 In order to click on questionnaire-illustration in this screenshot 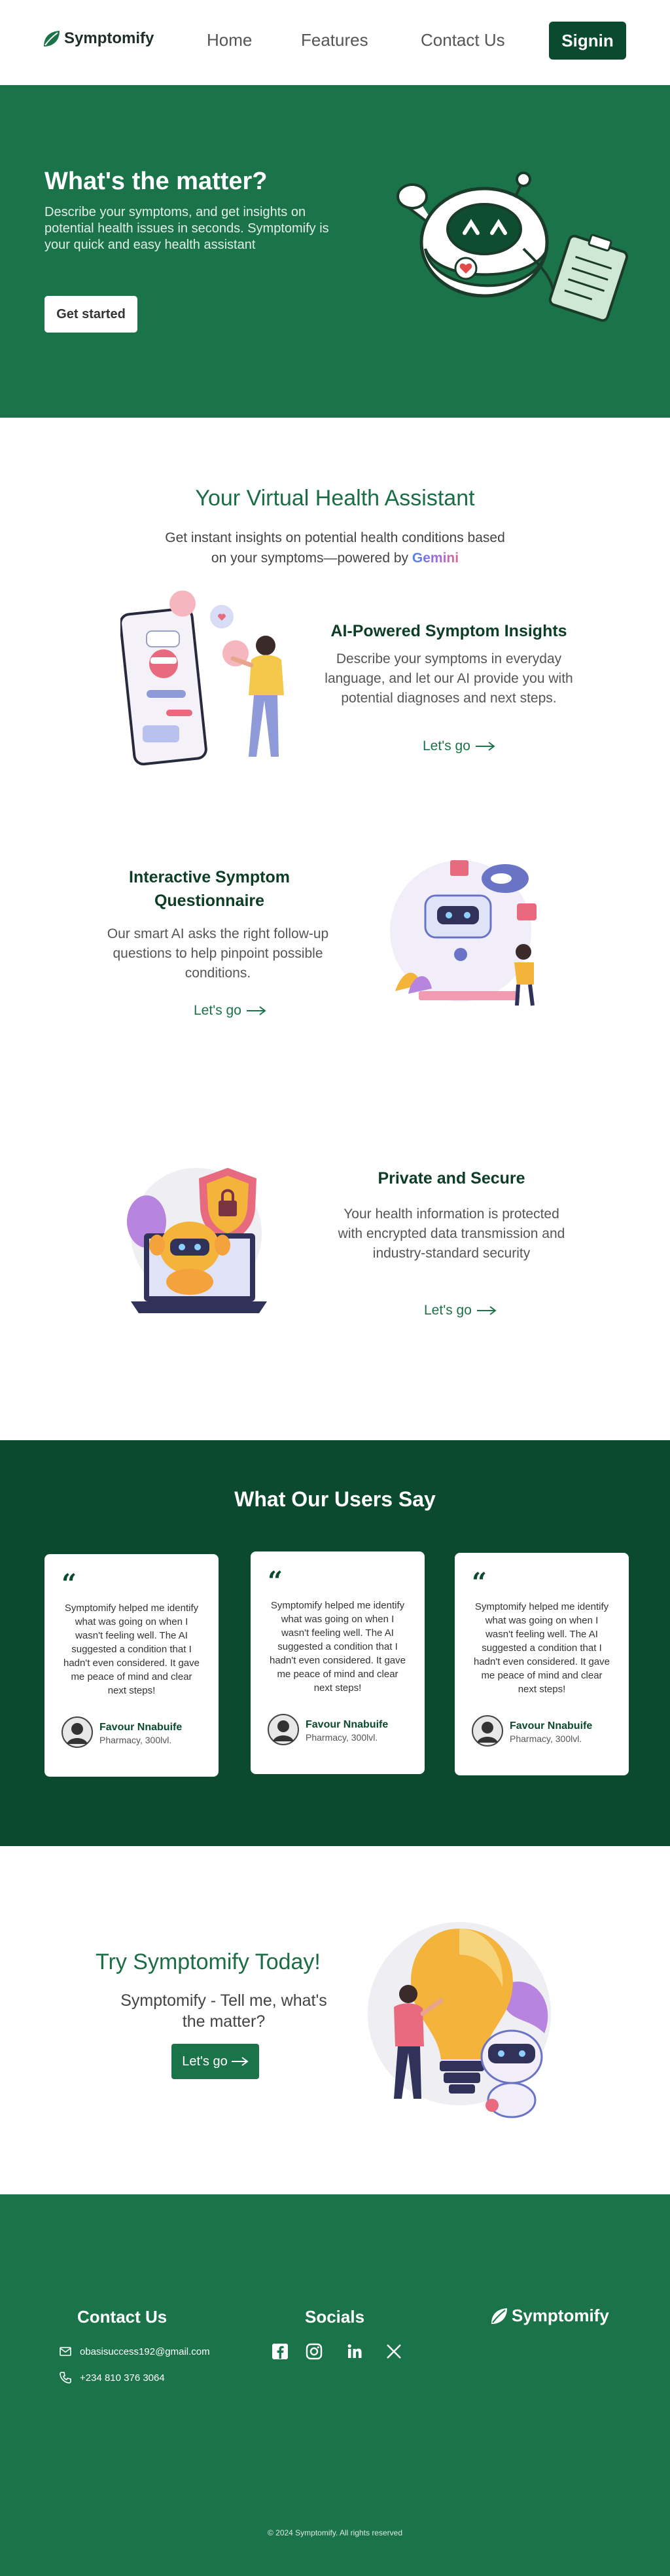, I will do `click(463, 933)`.